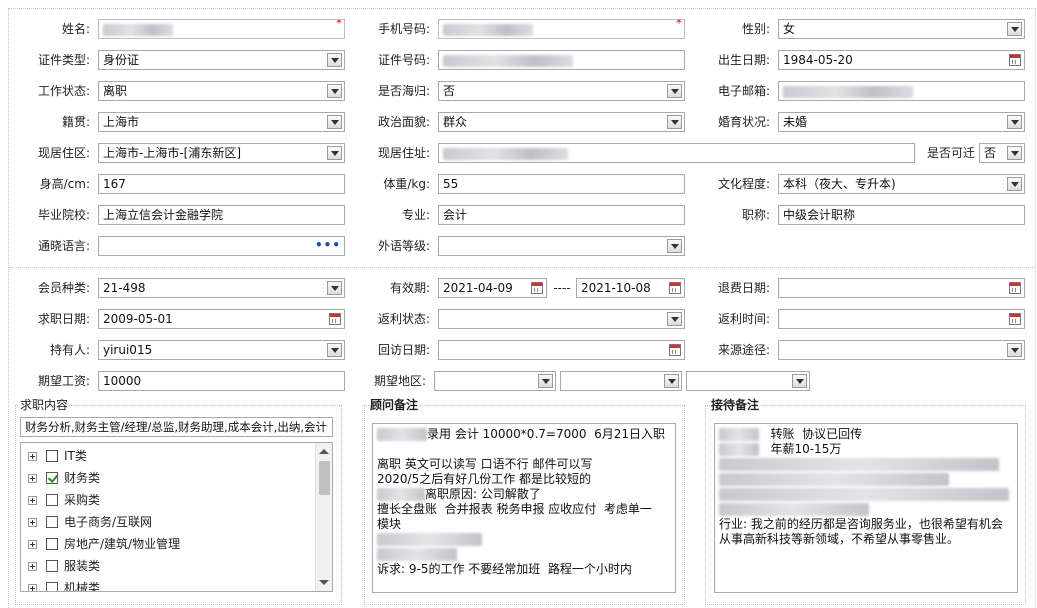 The image size is (1037, 608). What do you see at coordinates (561, 60) in the screenshot?
I see `id-number-field` at bounding box center [561, 60].